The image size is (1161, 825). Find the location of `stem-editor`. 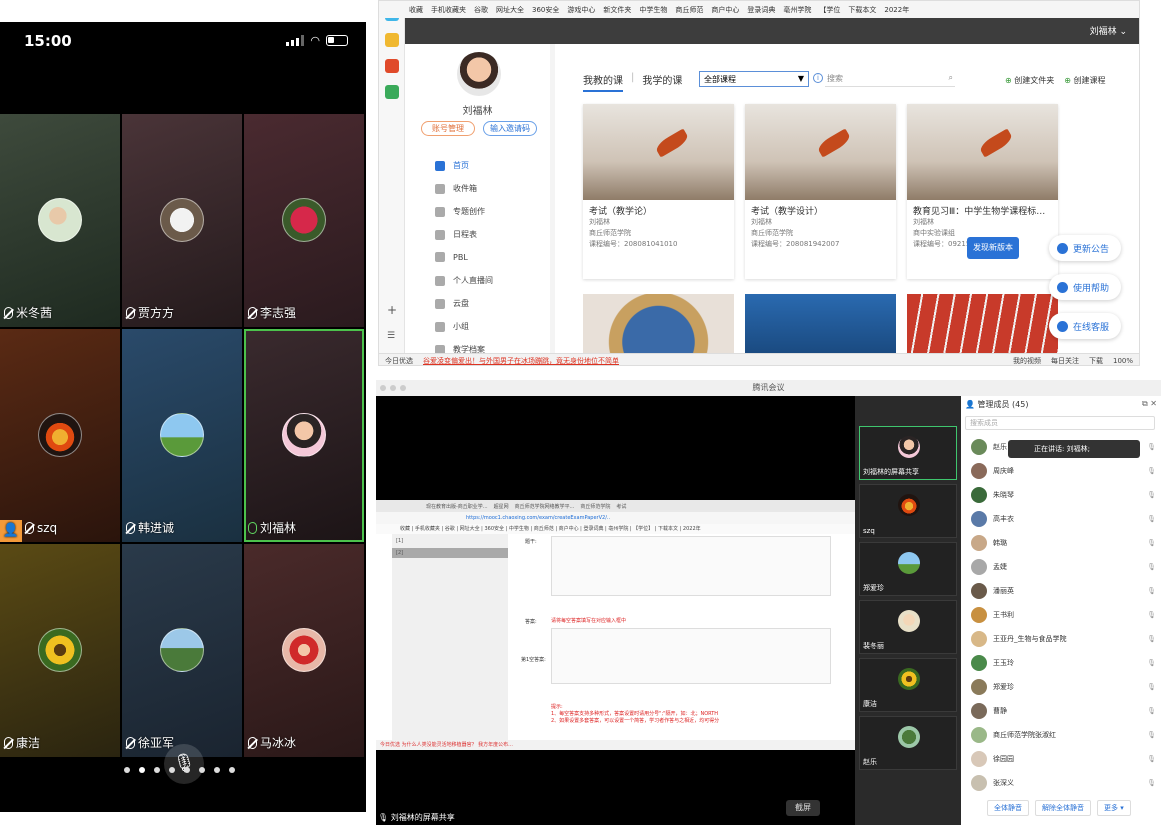

stem-editor is located at coordinates (691, 566).